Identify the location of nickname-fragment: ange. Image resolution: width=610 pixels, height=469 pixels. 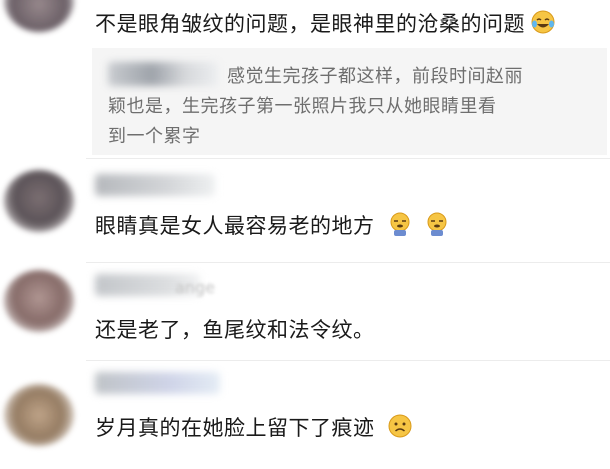
(195, 287).